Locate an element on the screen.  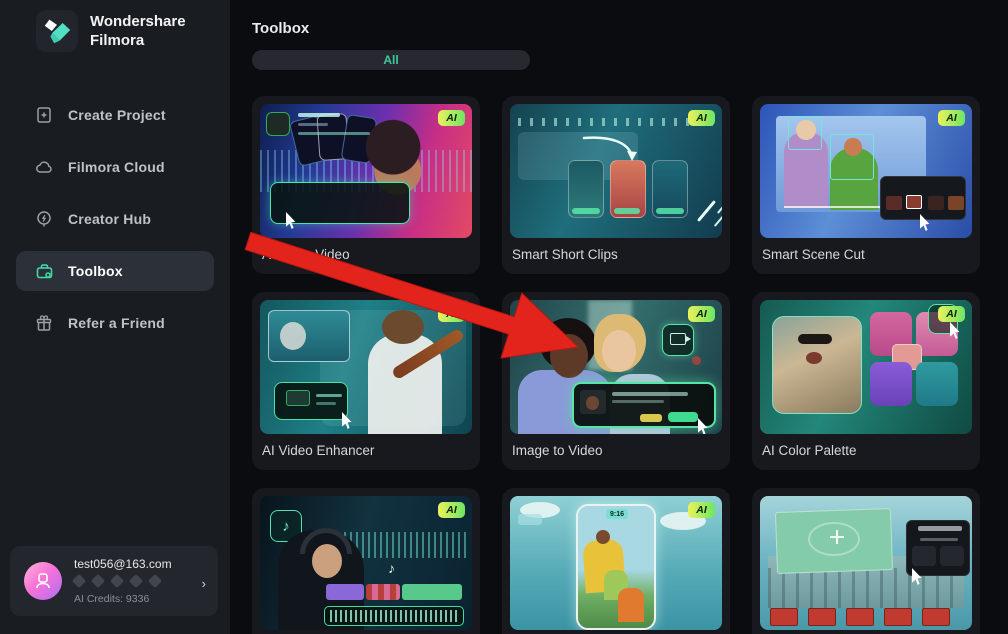
card-smart-scene-cut: AI Smart Scene Cut is located at coordinates (866, 185).